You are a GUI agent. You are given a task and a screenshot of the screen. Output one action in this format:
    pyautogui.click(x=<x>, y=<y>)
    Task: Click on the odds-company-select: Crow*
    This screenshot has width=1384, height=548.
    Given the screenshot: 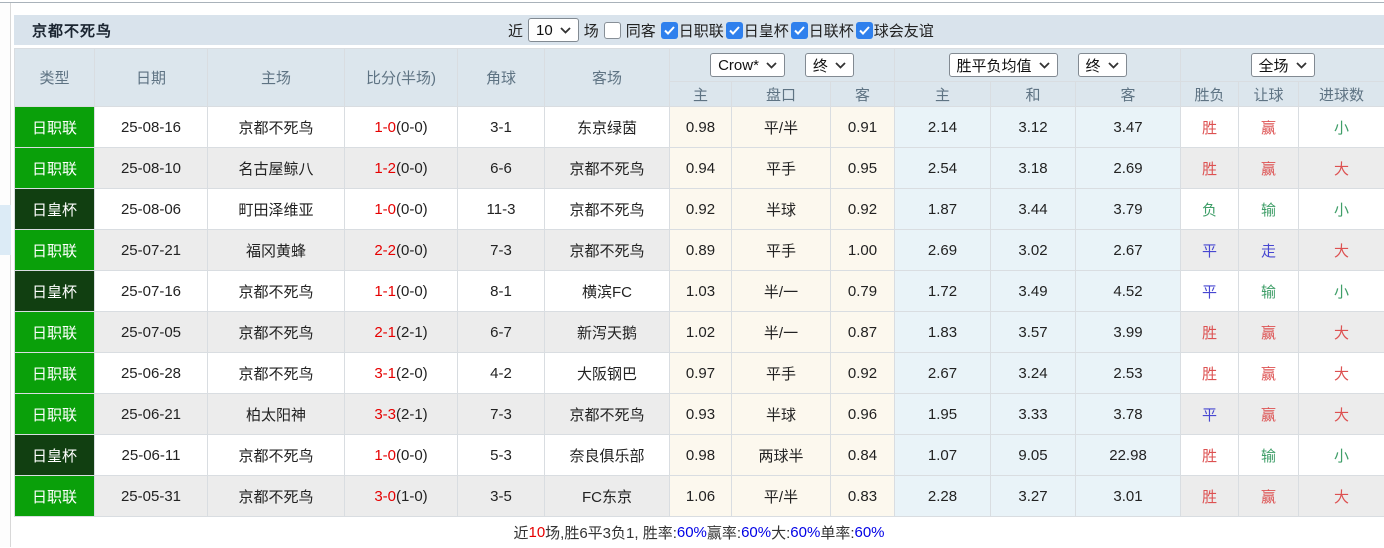 What is the action you would take?
    pyautogui.click(x=747, y=65)
    